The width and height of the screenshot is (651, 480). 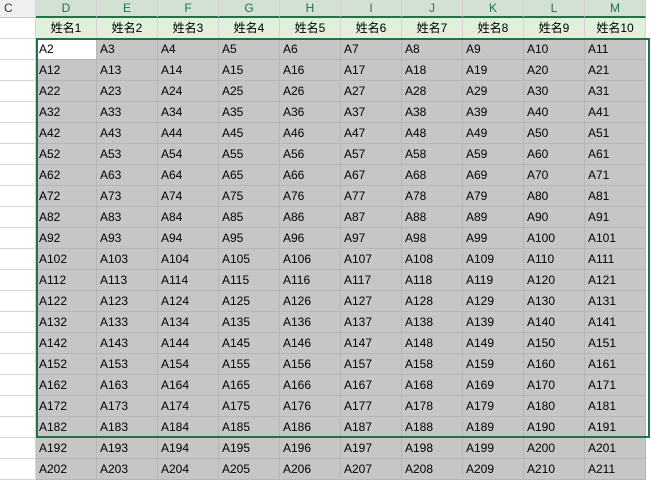 What do you see at coordinates (432, 343) in the screenshot?
I see `data-cell: A148` at bounding box center [432, 343].